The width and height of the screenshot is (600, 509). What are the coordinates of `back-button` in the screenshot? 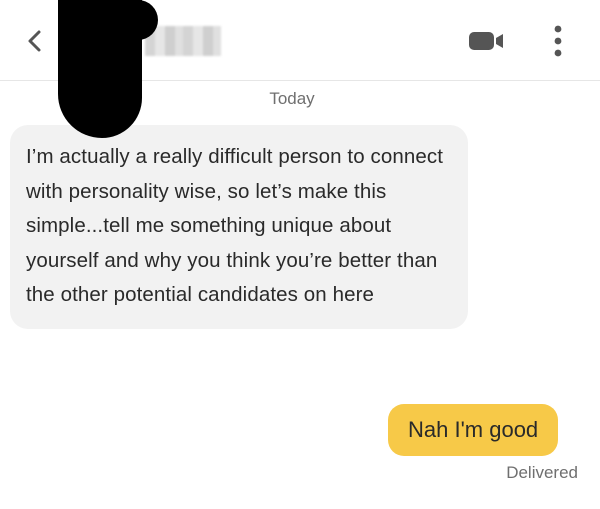 It's located at (35, 41).